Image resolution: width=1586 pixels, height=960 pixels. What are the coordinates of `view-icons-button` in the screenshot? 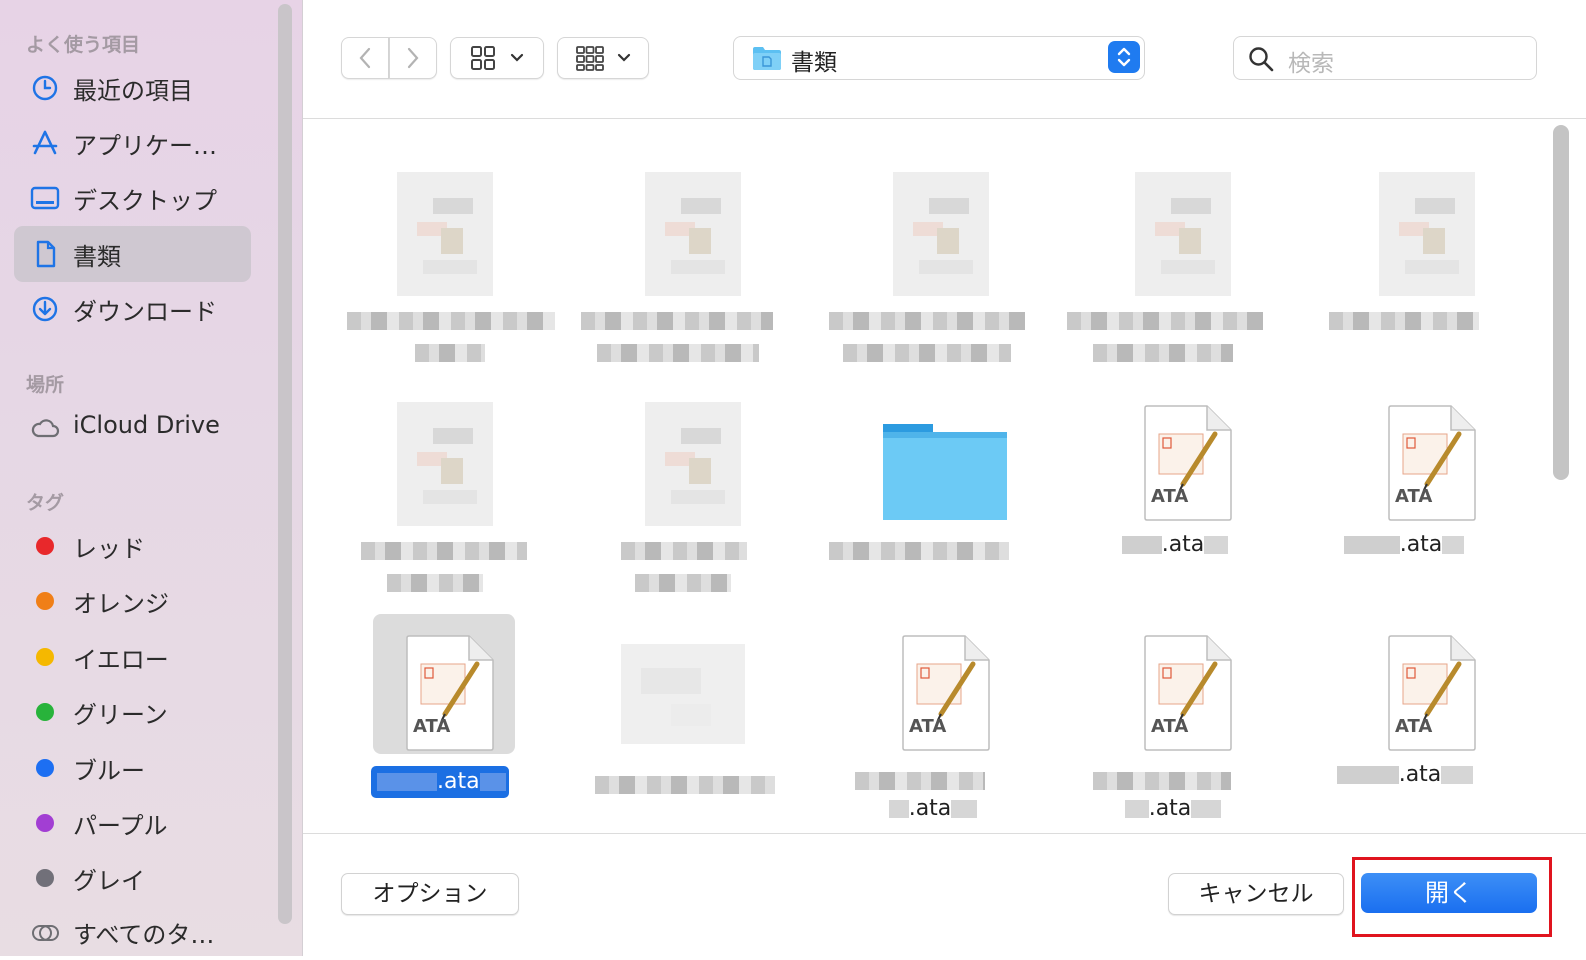 It's located at (497, 58).